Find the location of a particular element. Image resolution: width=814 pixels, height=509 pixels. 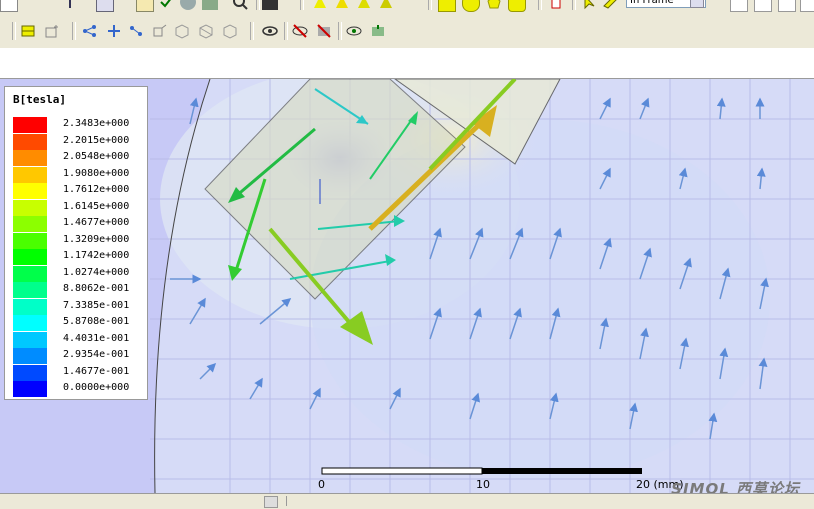

scale-segment-black is located at coordinates (562, 471).